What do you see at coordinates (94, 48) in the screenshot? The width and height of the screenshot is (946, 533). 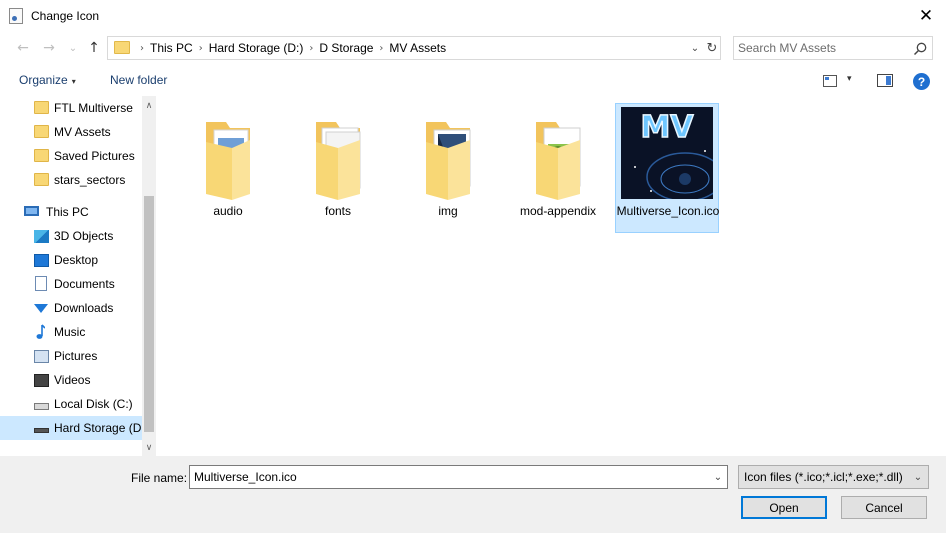 I see `up-arrow-icon: ↑` at bounding box center [94, 48].